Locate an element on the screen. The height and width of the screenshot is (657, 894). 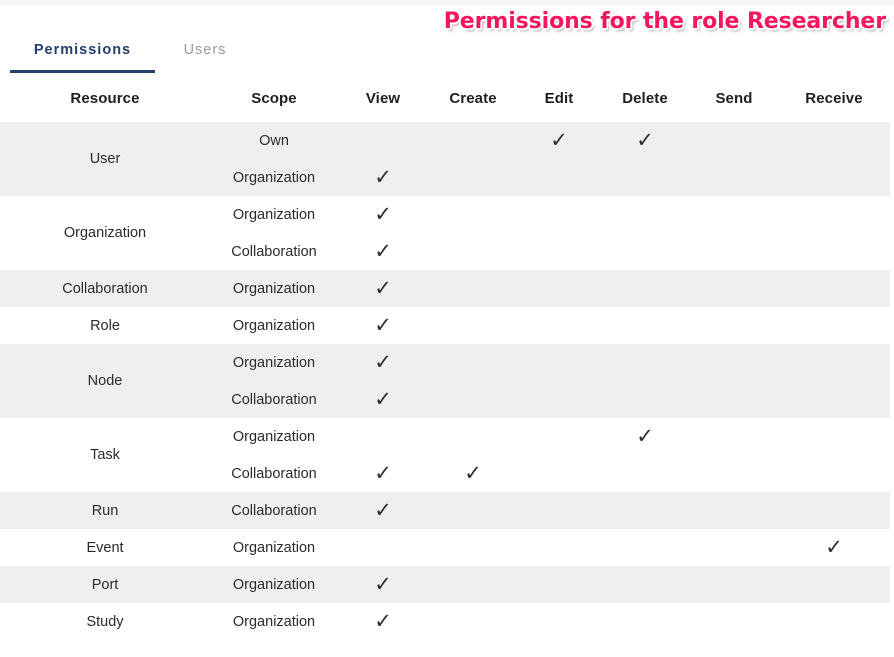
tab-bar: Permissions Users is located at coordinates (445, 51).